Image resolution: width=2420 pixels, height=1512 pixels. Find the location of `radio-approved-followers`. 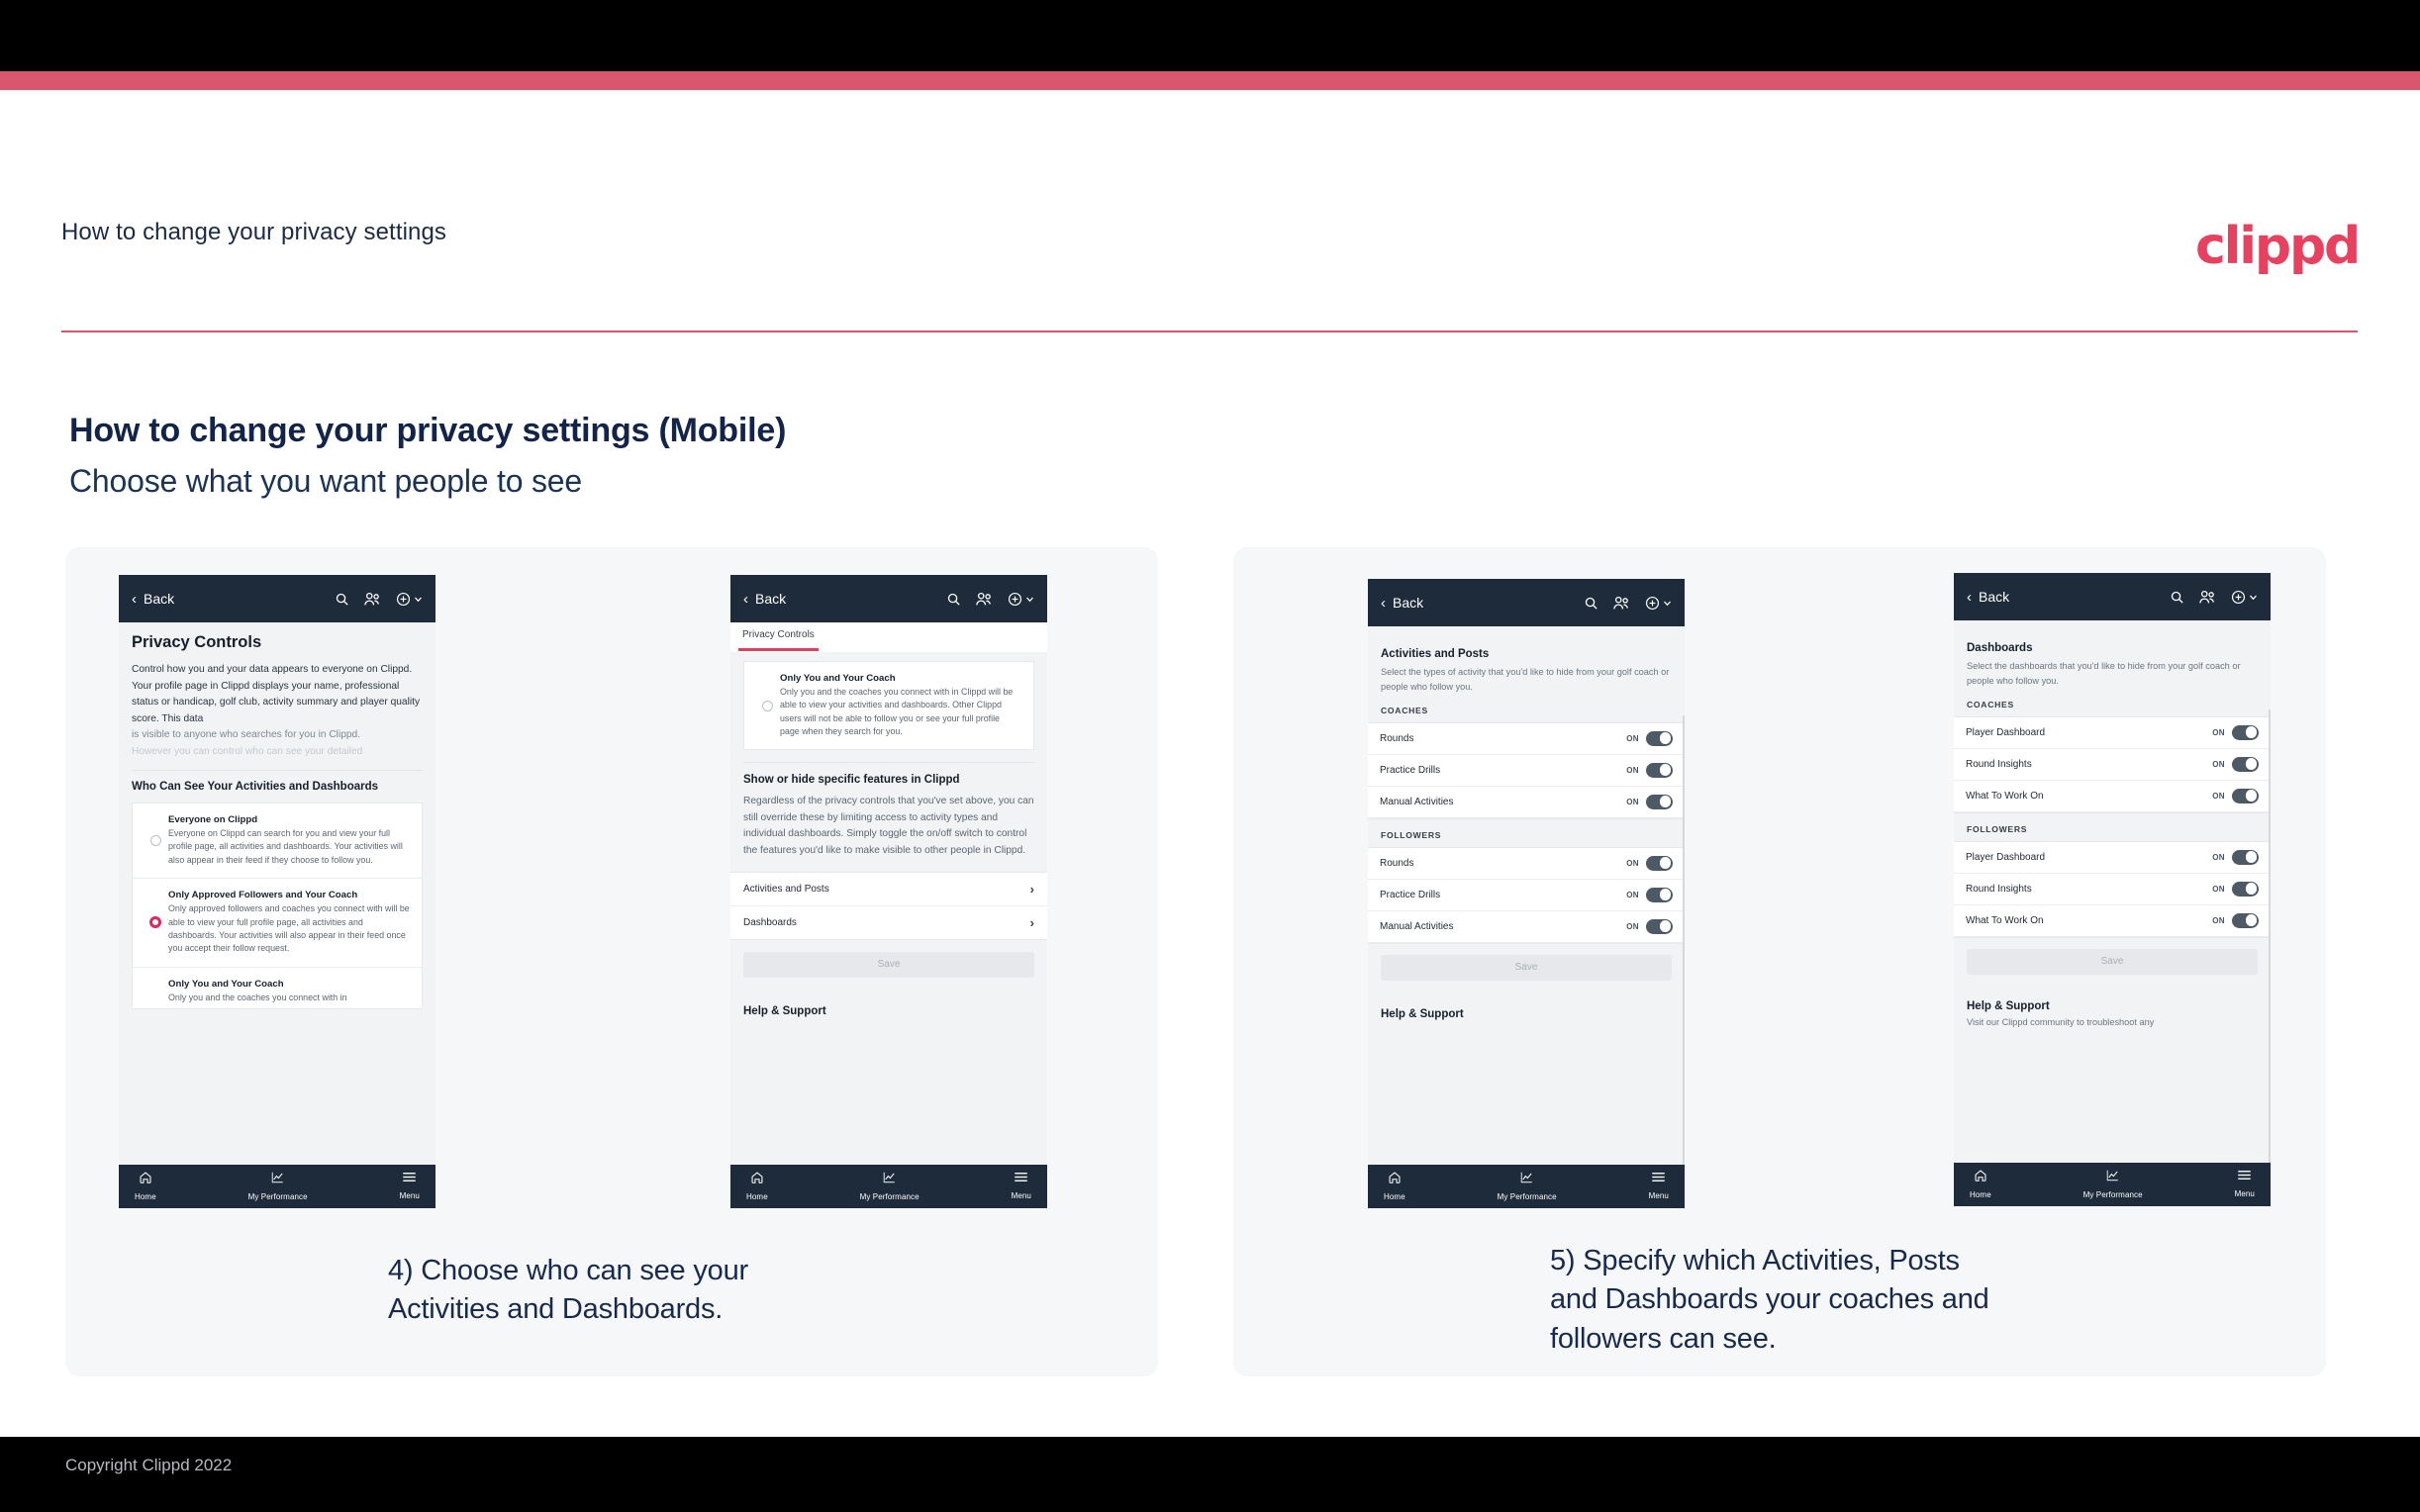

radio-approved-followers is located at coordinates (155, 922).